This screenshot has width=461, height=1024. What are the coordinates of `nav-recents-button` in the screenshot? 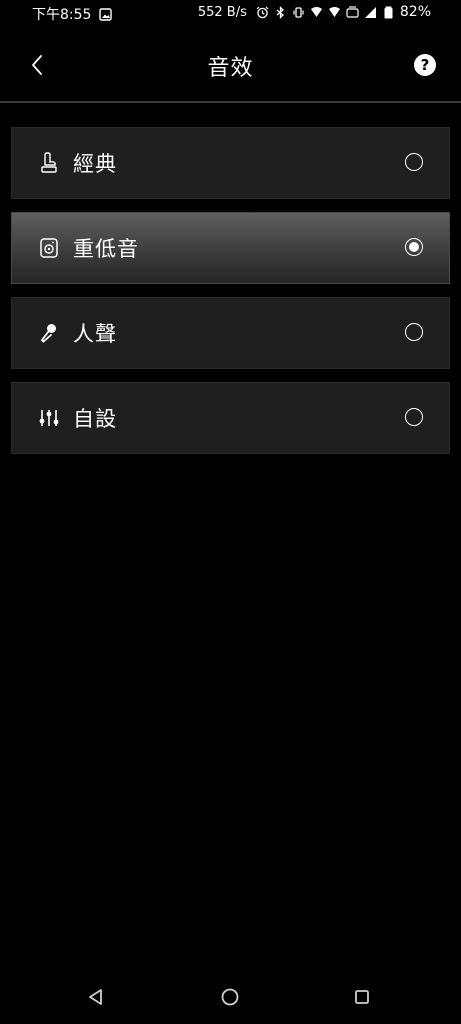 It's located at (362, 997).